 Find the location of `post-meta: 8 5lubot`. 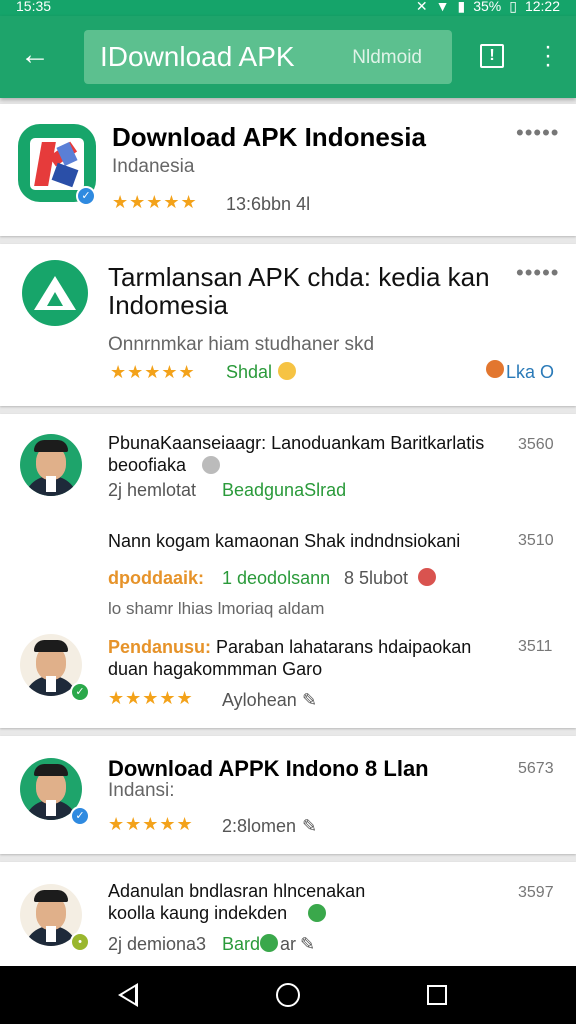

post-meta: 8 5lubot is located at coordinates (376, 578).